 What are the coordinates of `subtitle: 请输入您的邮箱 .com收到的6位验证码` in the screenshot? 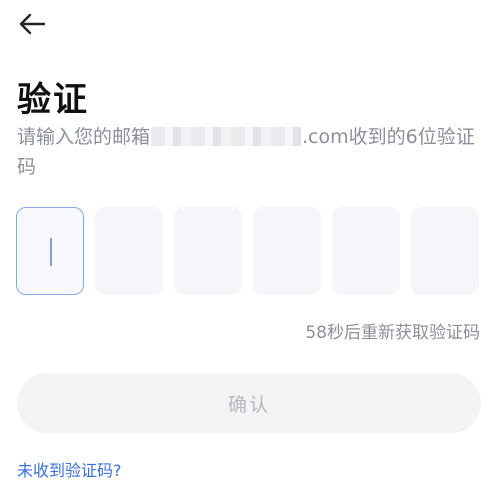 It's located at (252, 152).